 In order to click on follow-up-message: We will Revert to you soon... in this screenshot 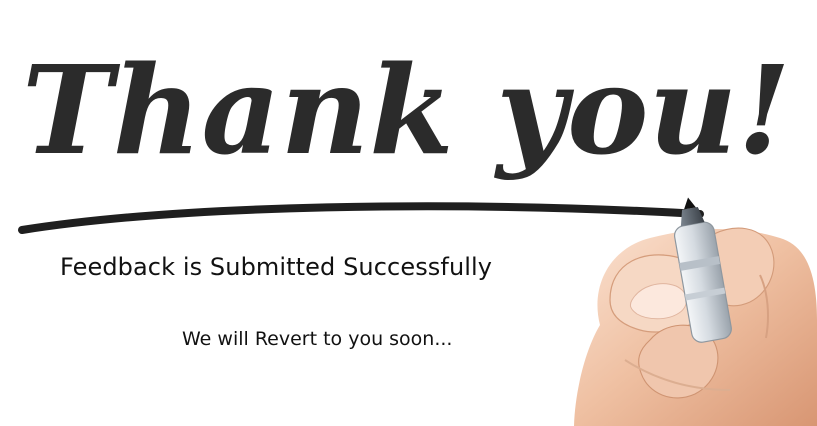, I will do `click(317, 339)`.